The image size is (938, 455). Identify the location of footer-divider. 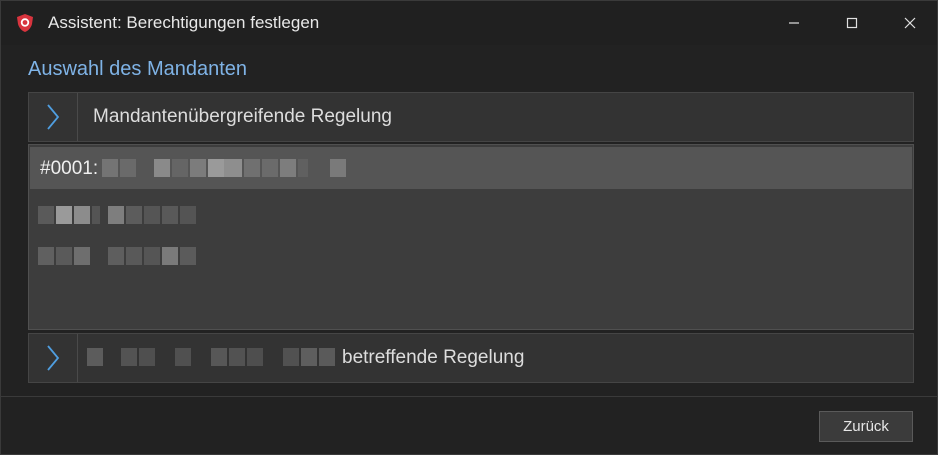
(469, 396).